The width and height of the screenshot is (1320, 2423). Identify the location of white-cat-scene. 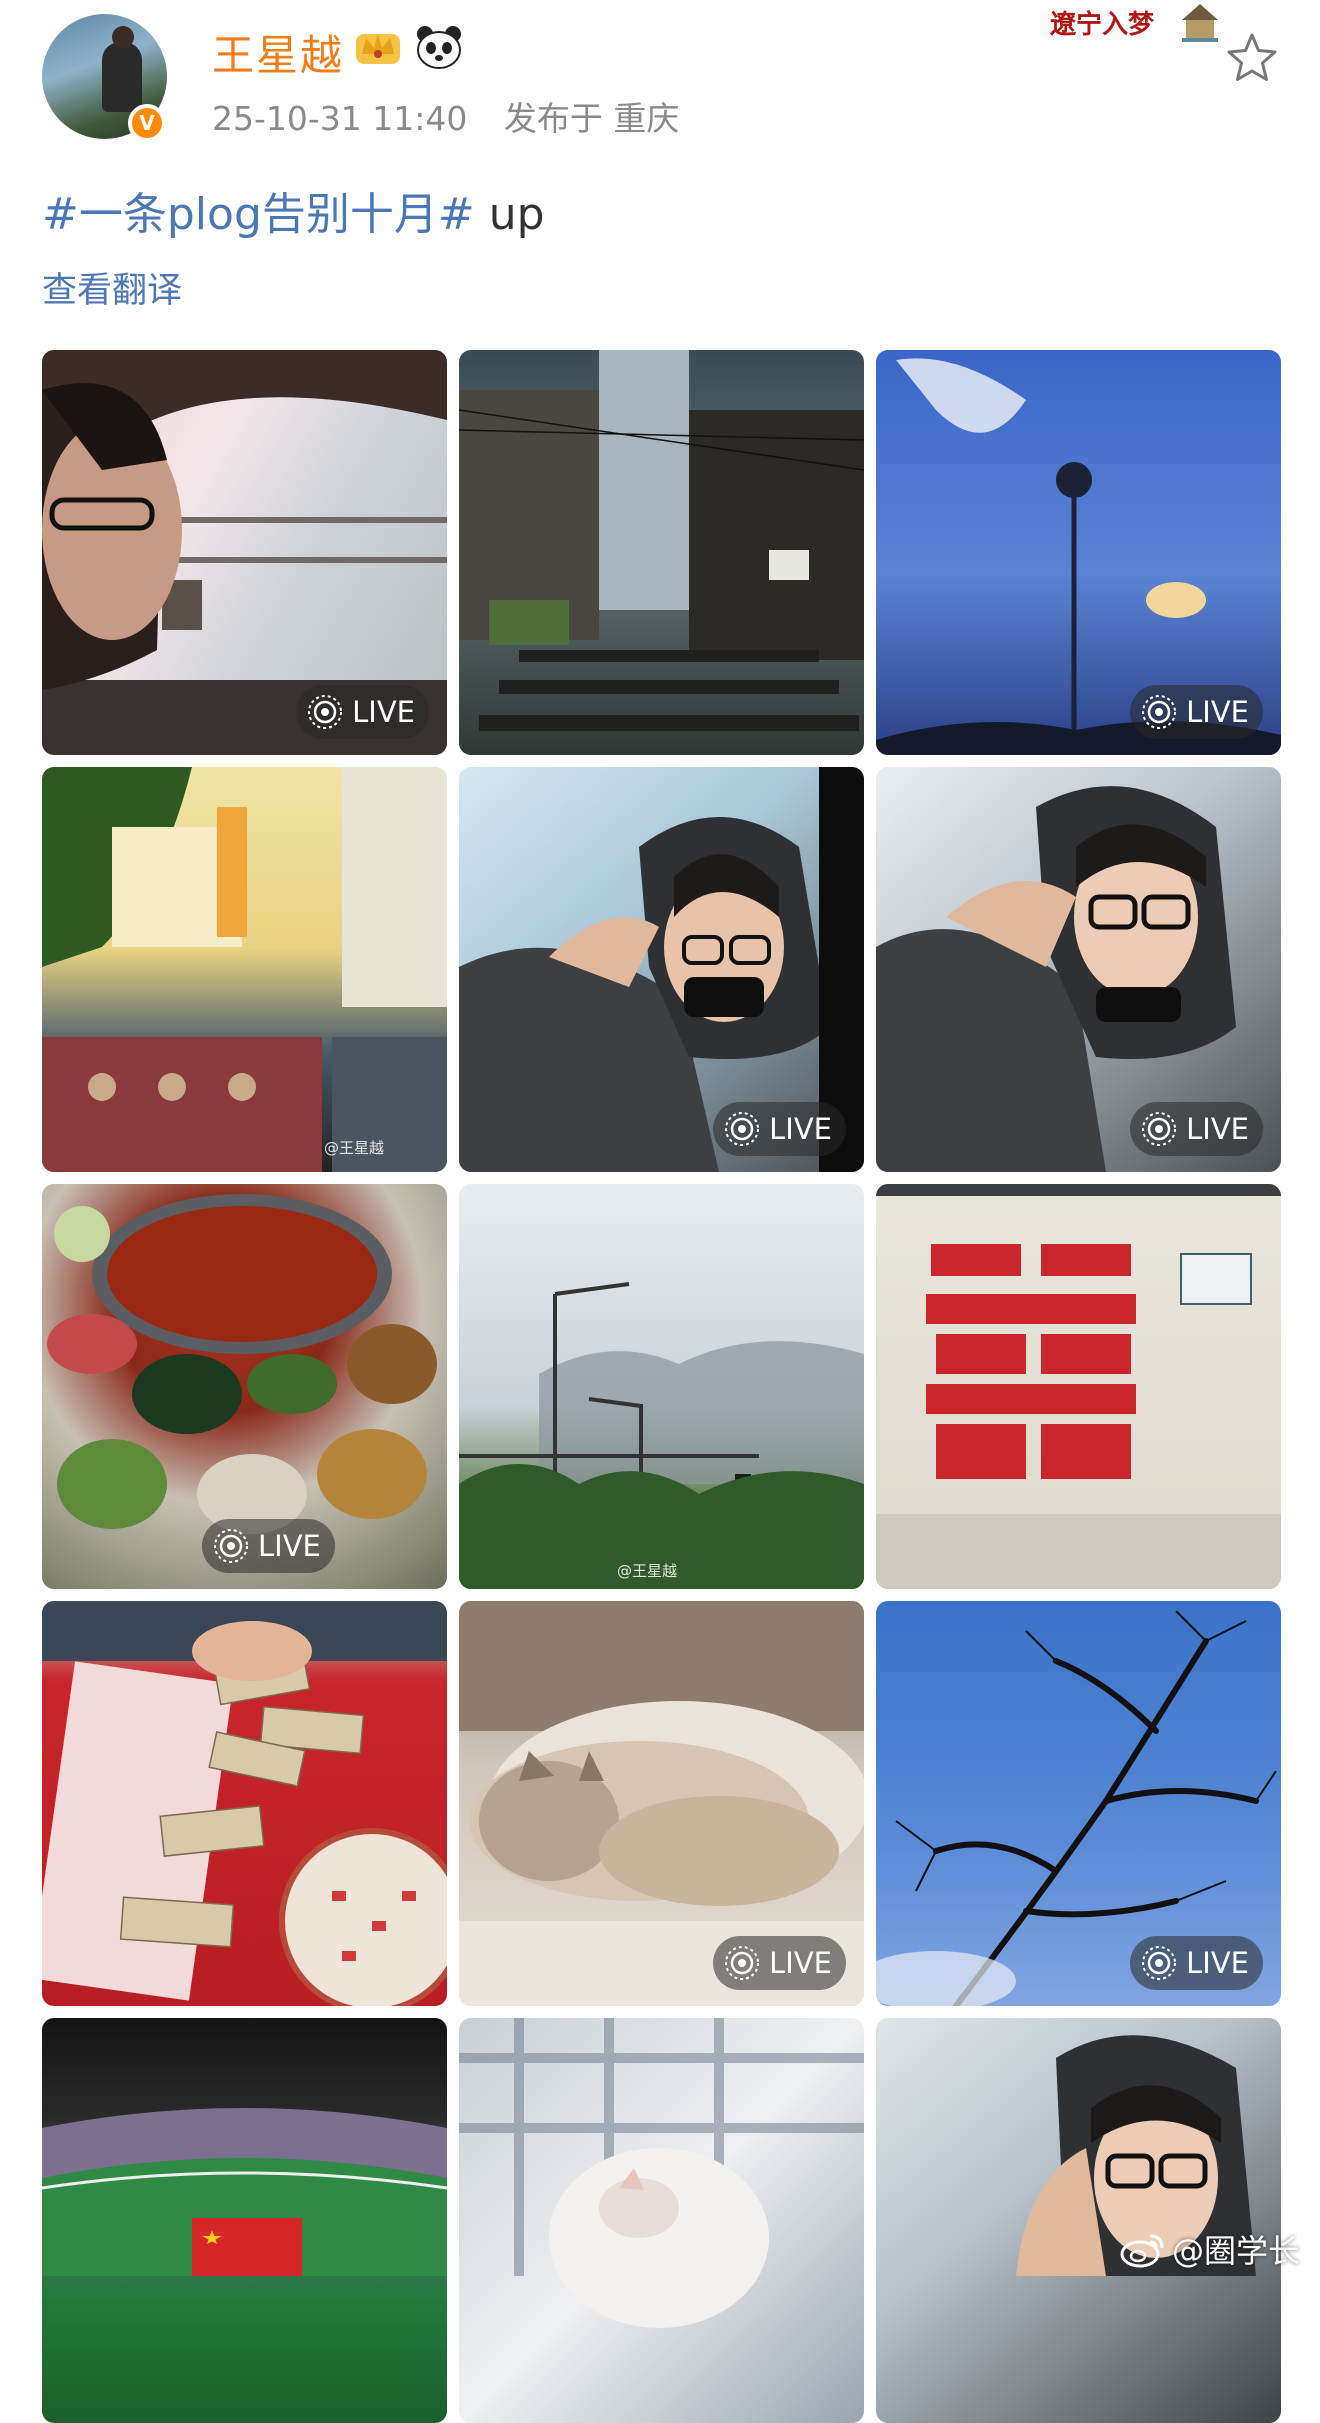
(661, 2173).